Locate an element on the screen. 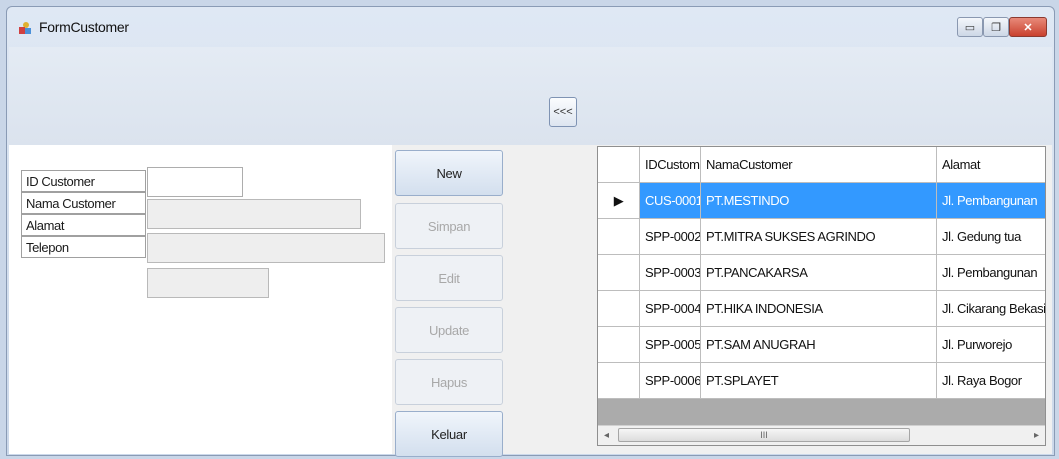  table-row: SPP-0005 PT.SAM ANUGRAH Jl. Purworejo is located at coordinates (821, 345).